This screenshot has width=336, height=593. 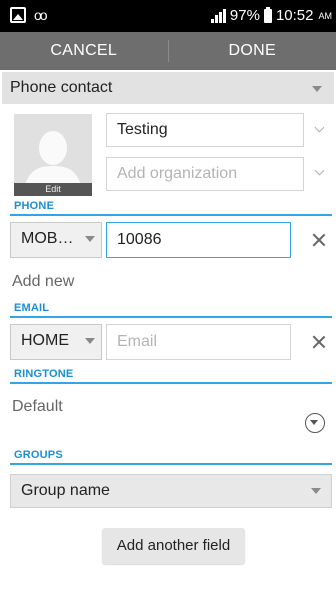 I want to click on clock-ampm: AM, so click(x=325, y=15).